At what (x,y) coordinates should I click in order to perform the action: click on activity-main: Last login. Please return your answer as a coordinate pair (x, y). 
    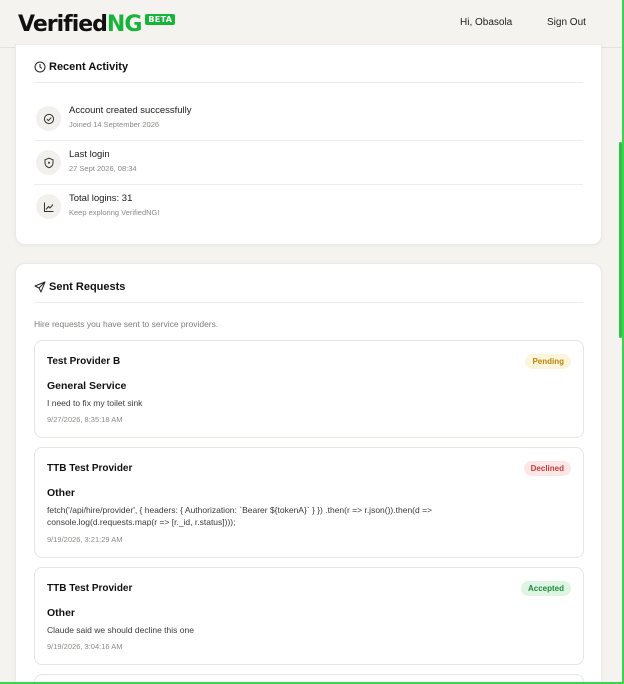
    Looking at the image, I should click on (89, 154).